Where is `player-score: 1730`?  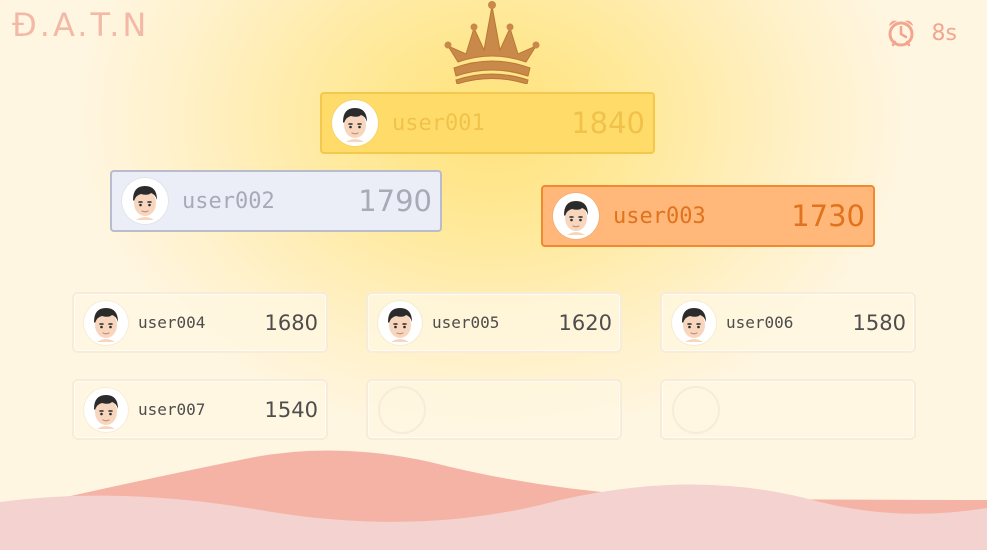 player-score: 1730 is located at coordinates (828, 216).